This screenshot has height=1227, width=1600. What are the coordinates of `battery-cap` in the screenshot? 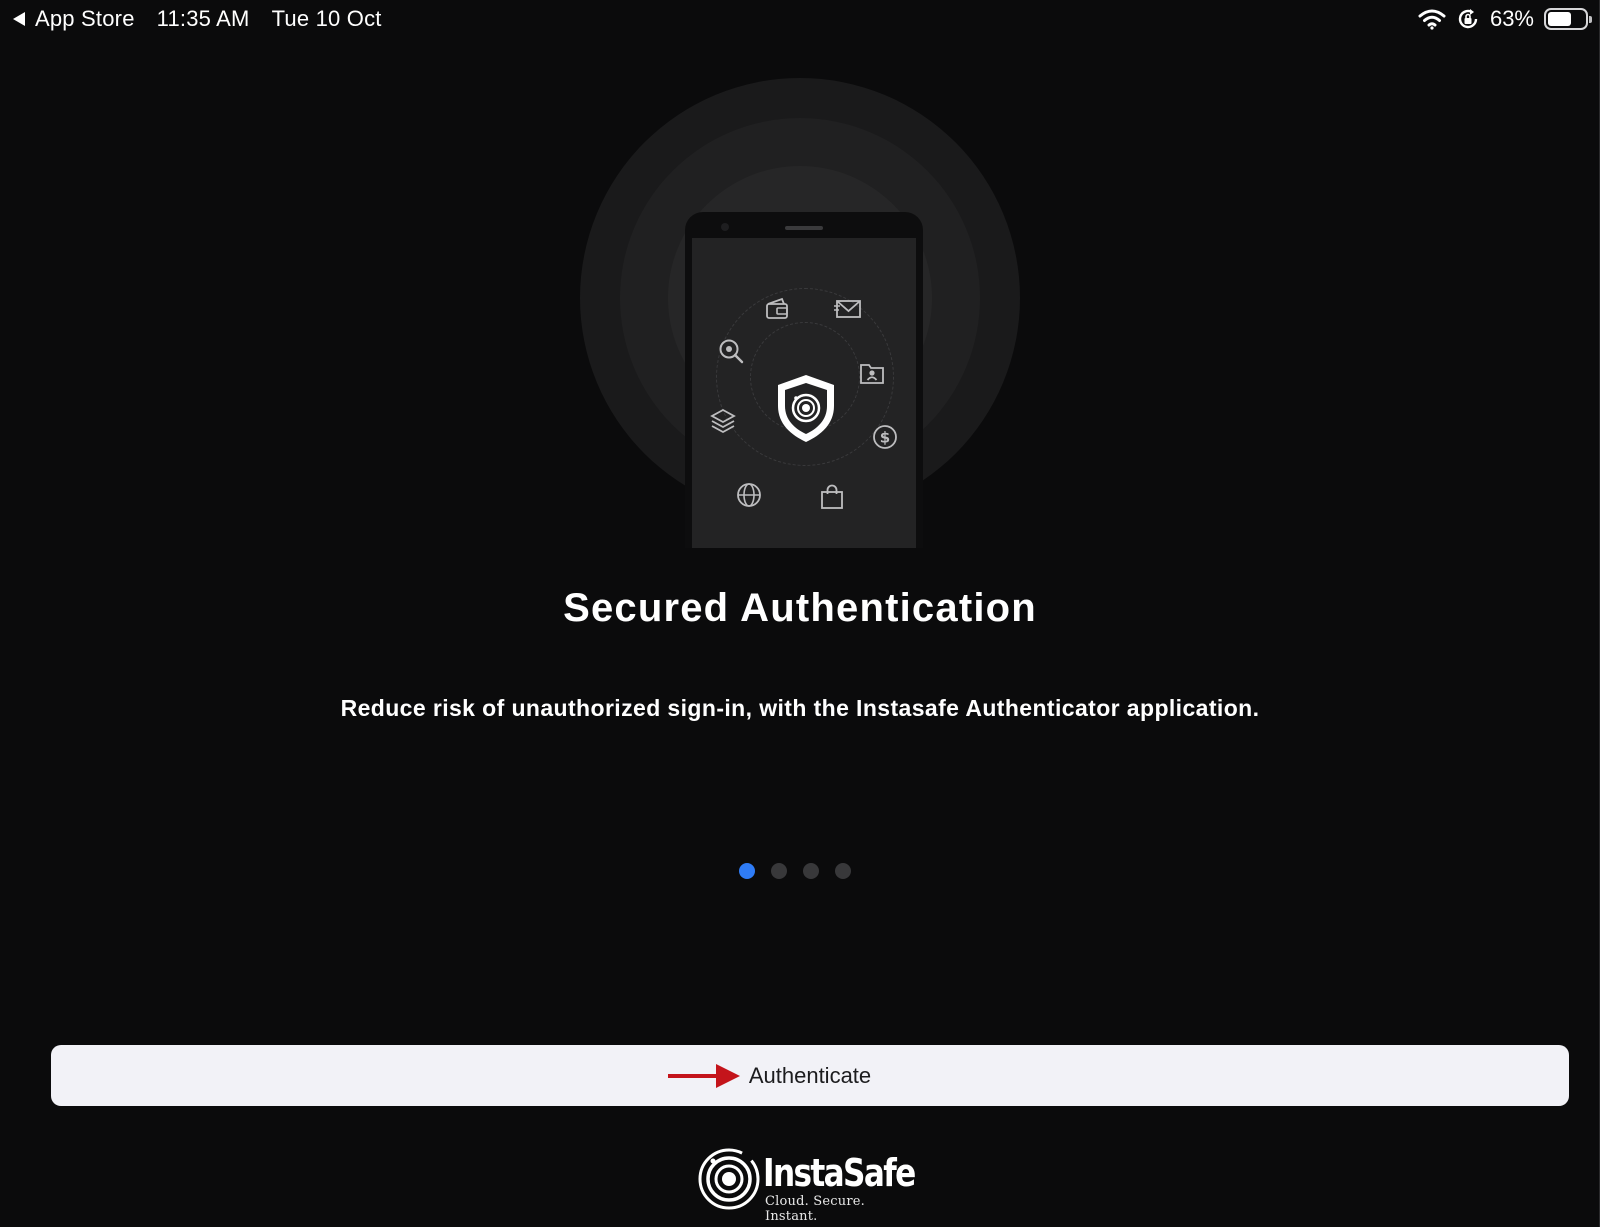 It's located at (1590, 19).